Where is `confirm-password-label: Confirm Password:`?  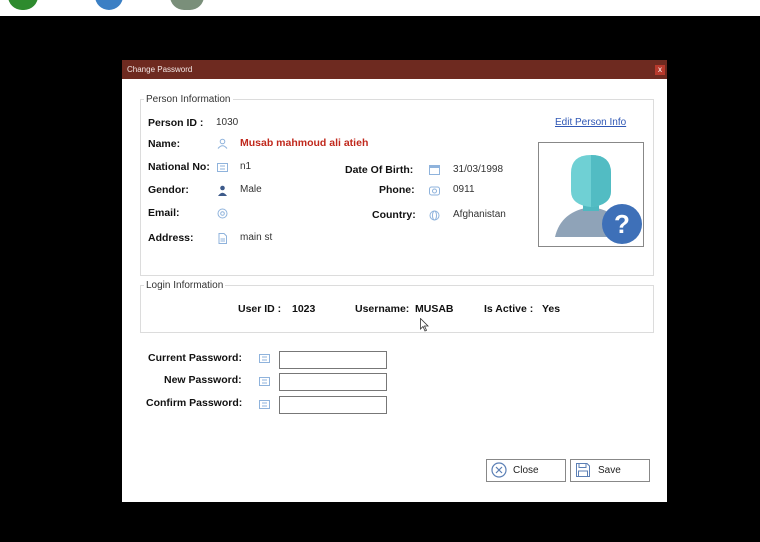
confirm-password-label: Confirm Password: is located at coordinates (194, 403).